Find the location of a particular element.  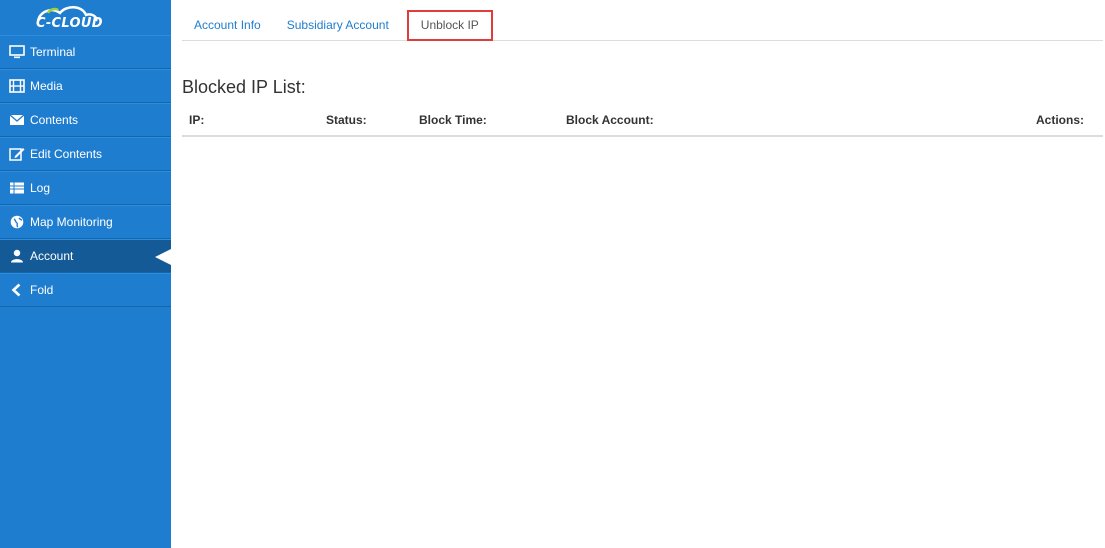

chevron-left-icon is located at coordinates (17, 290).